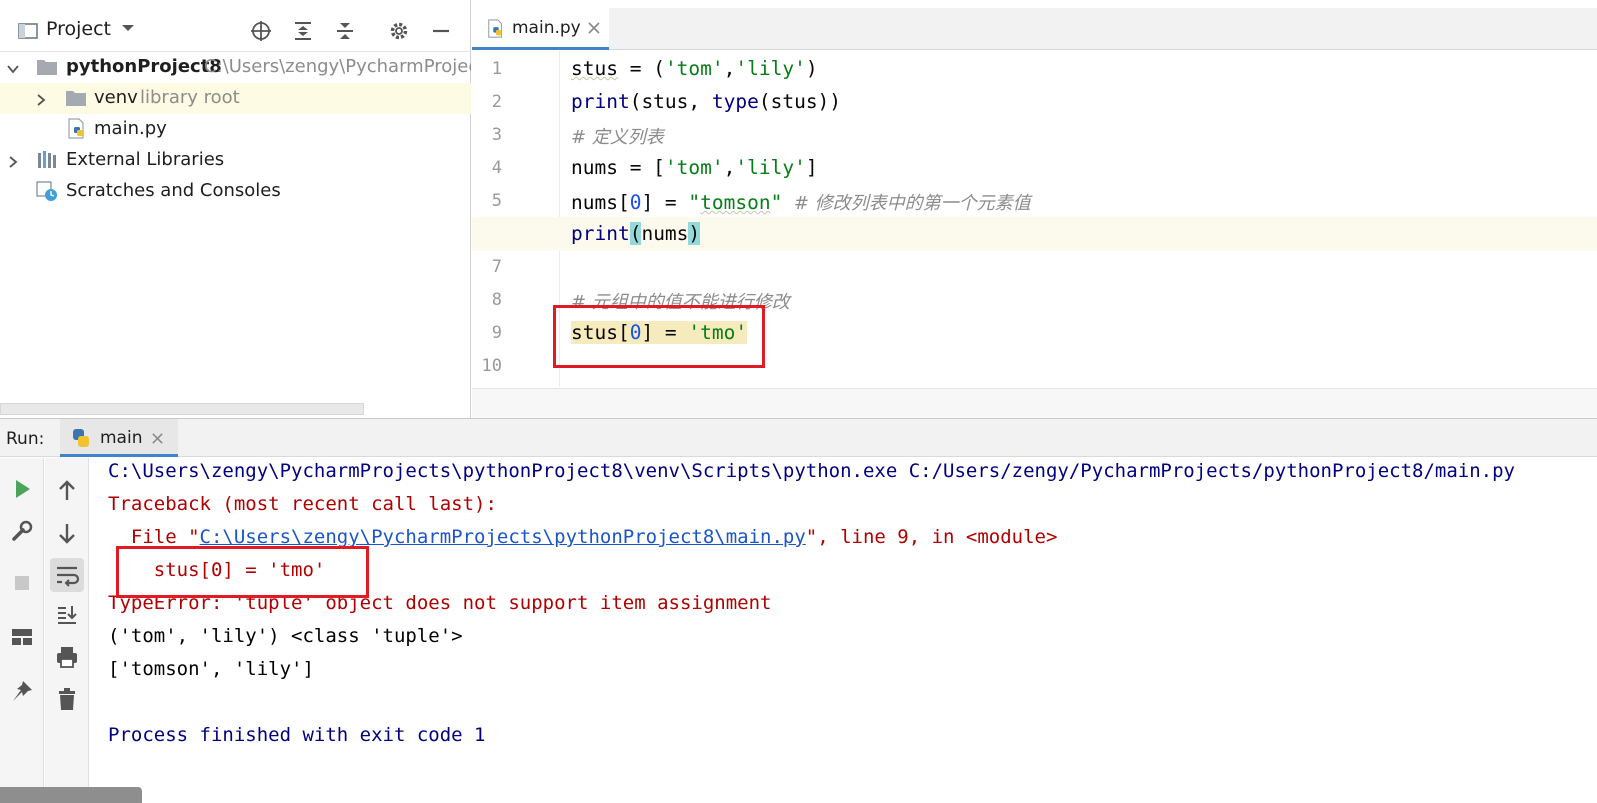  I want to click on code-line-3: # 定义列表, so click(1034, 135).